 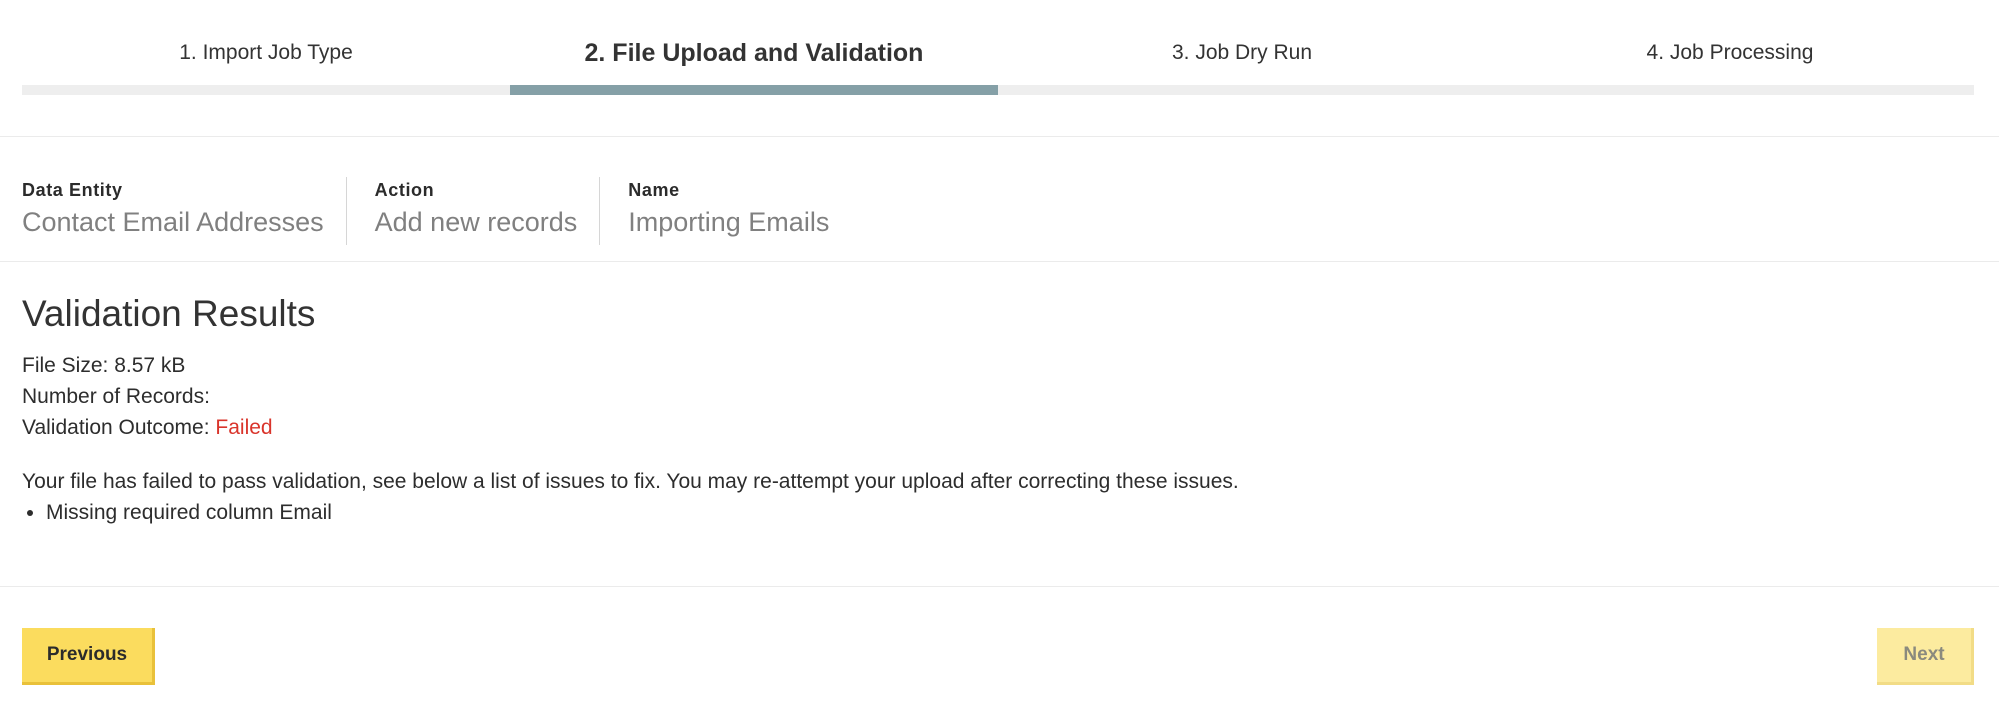 I want to click on step-job-dry-run: 3. Job Dry Run, so click(x=1242, y=48).